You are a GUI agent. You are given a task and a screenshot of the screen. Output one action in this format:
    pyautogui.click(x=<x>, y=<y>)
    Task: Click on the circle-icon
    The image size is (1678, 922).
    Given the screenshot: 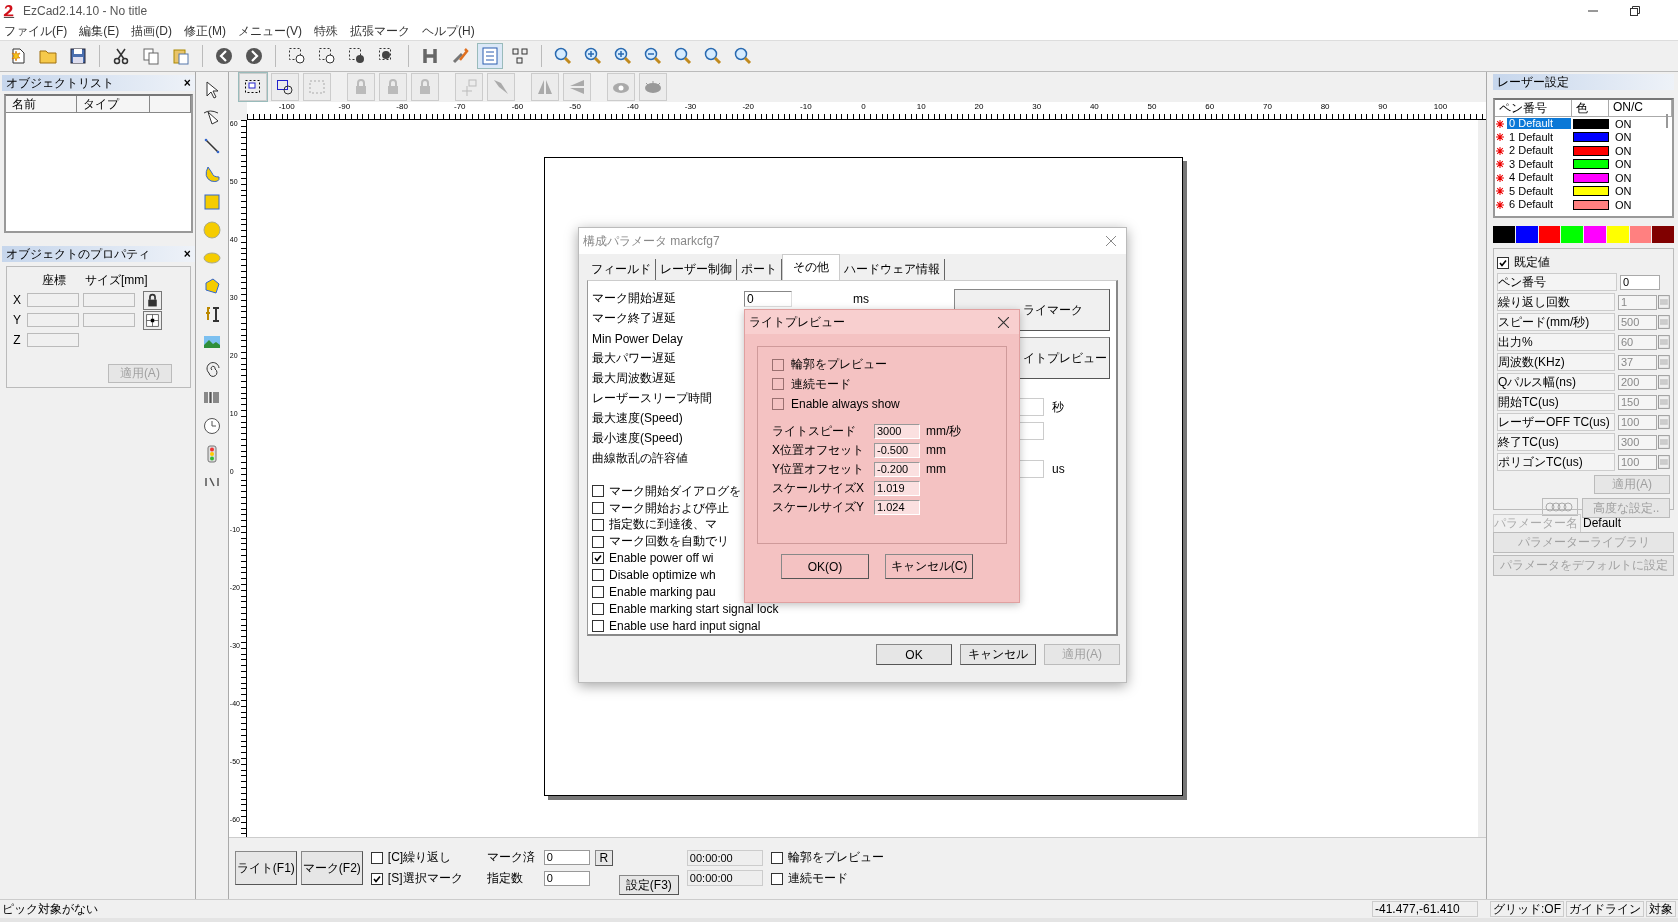 What is the action you would take?
    pyautogui.click(x=211, y=230)
    